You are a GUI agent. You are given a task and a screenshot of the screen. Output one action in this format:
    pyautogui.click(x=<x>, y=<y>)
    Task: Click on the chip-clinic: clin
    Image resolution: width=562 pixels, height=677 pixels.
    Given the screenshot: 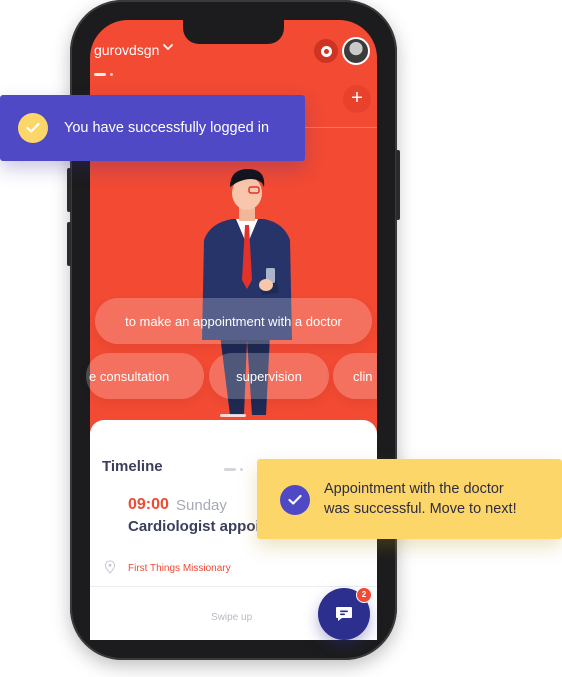 What is the action you would take?
    pyautogui.click(x=355, y=376)
    